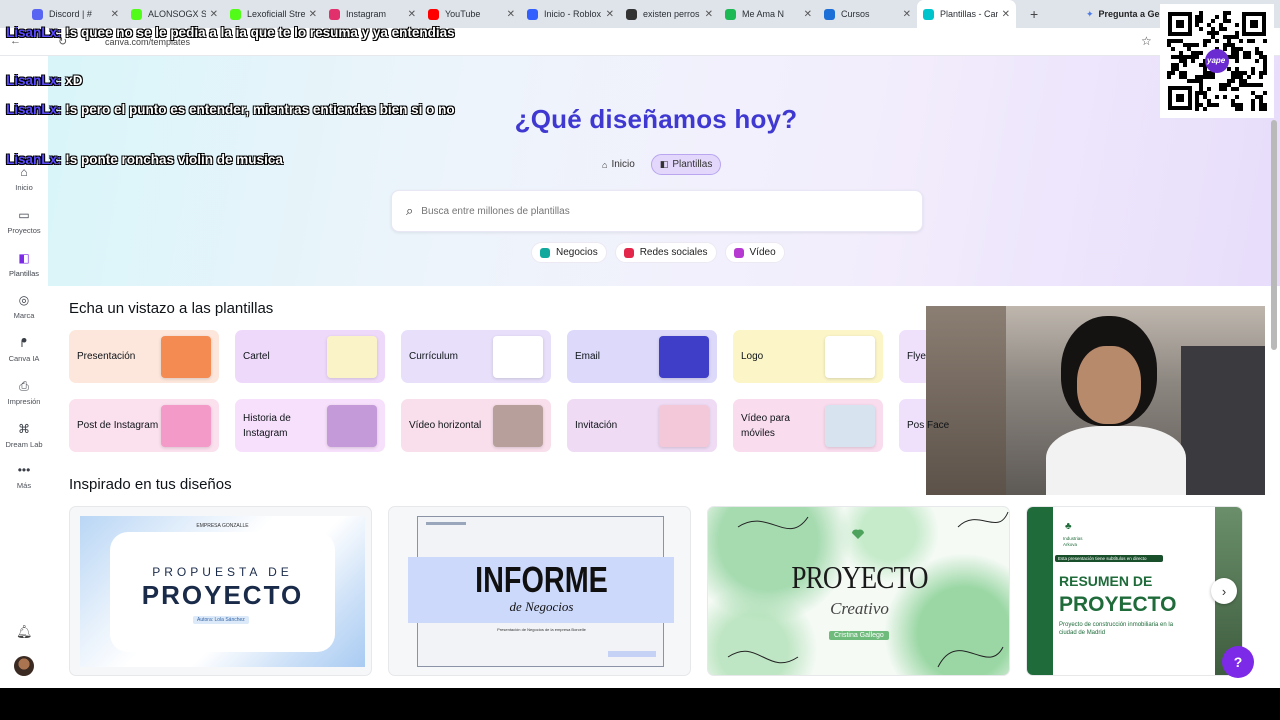 Image resolution: width=1280 pixels, height=720 pixels. I want to click on pill-home: ⌂ Inicio, so click(618, 164).